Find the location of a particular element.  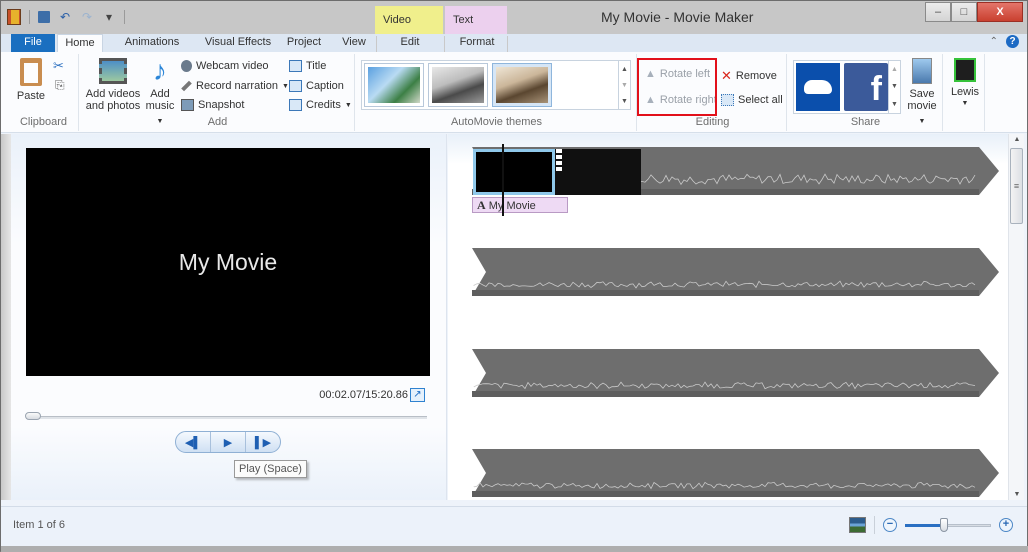

copy-icon: ⎘ is located at coordinates (60, 85).